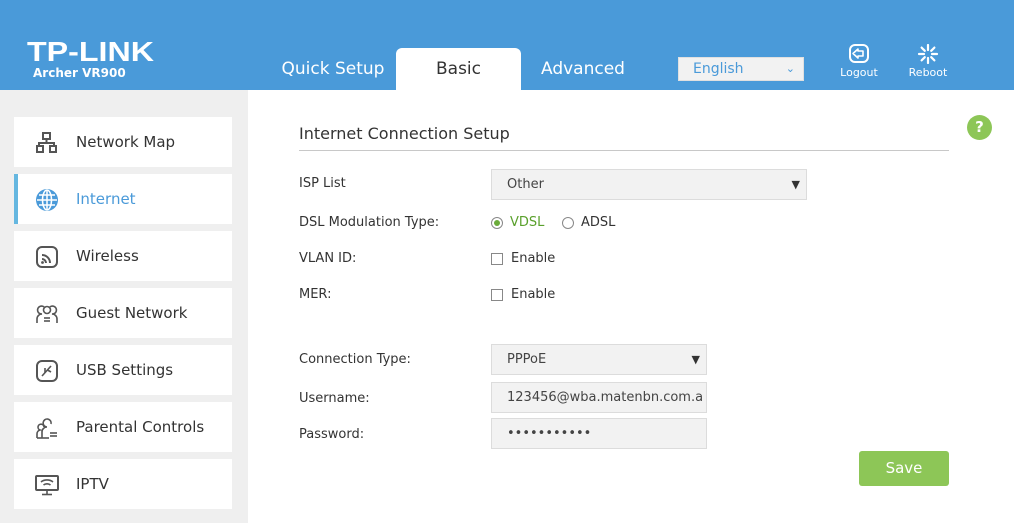 This screenshot has width=1014, height=523. I want to click on sidebar-item-label: Network Map, so click(126, 142).